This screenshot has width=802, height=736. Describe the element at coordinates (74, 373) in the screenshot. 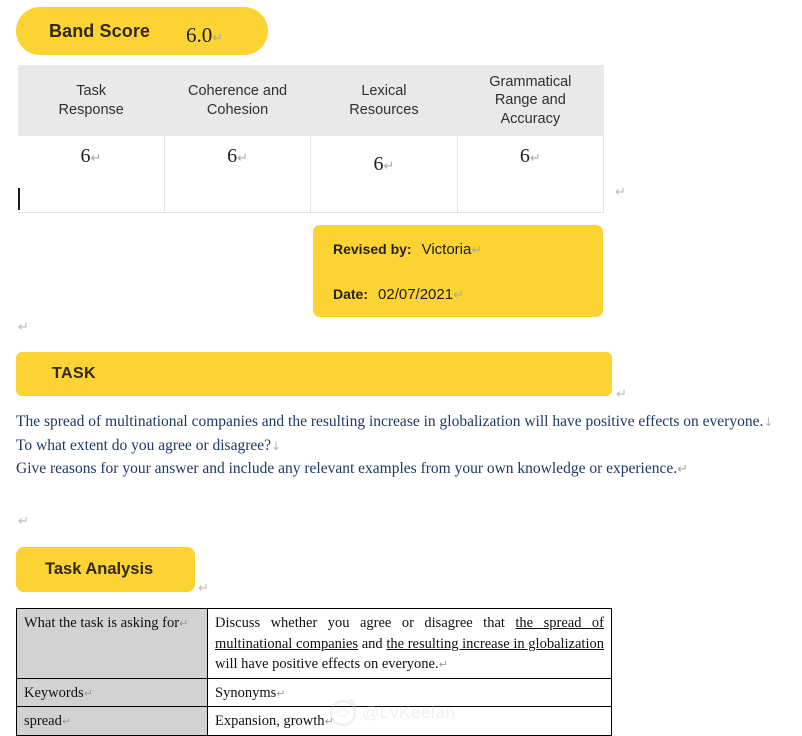

I see `task-banner-label: TASK` at that location.